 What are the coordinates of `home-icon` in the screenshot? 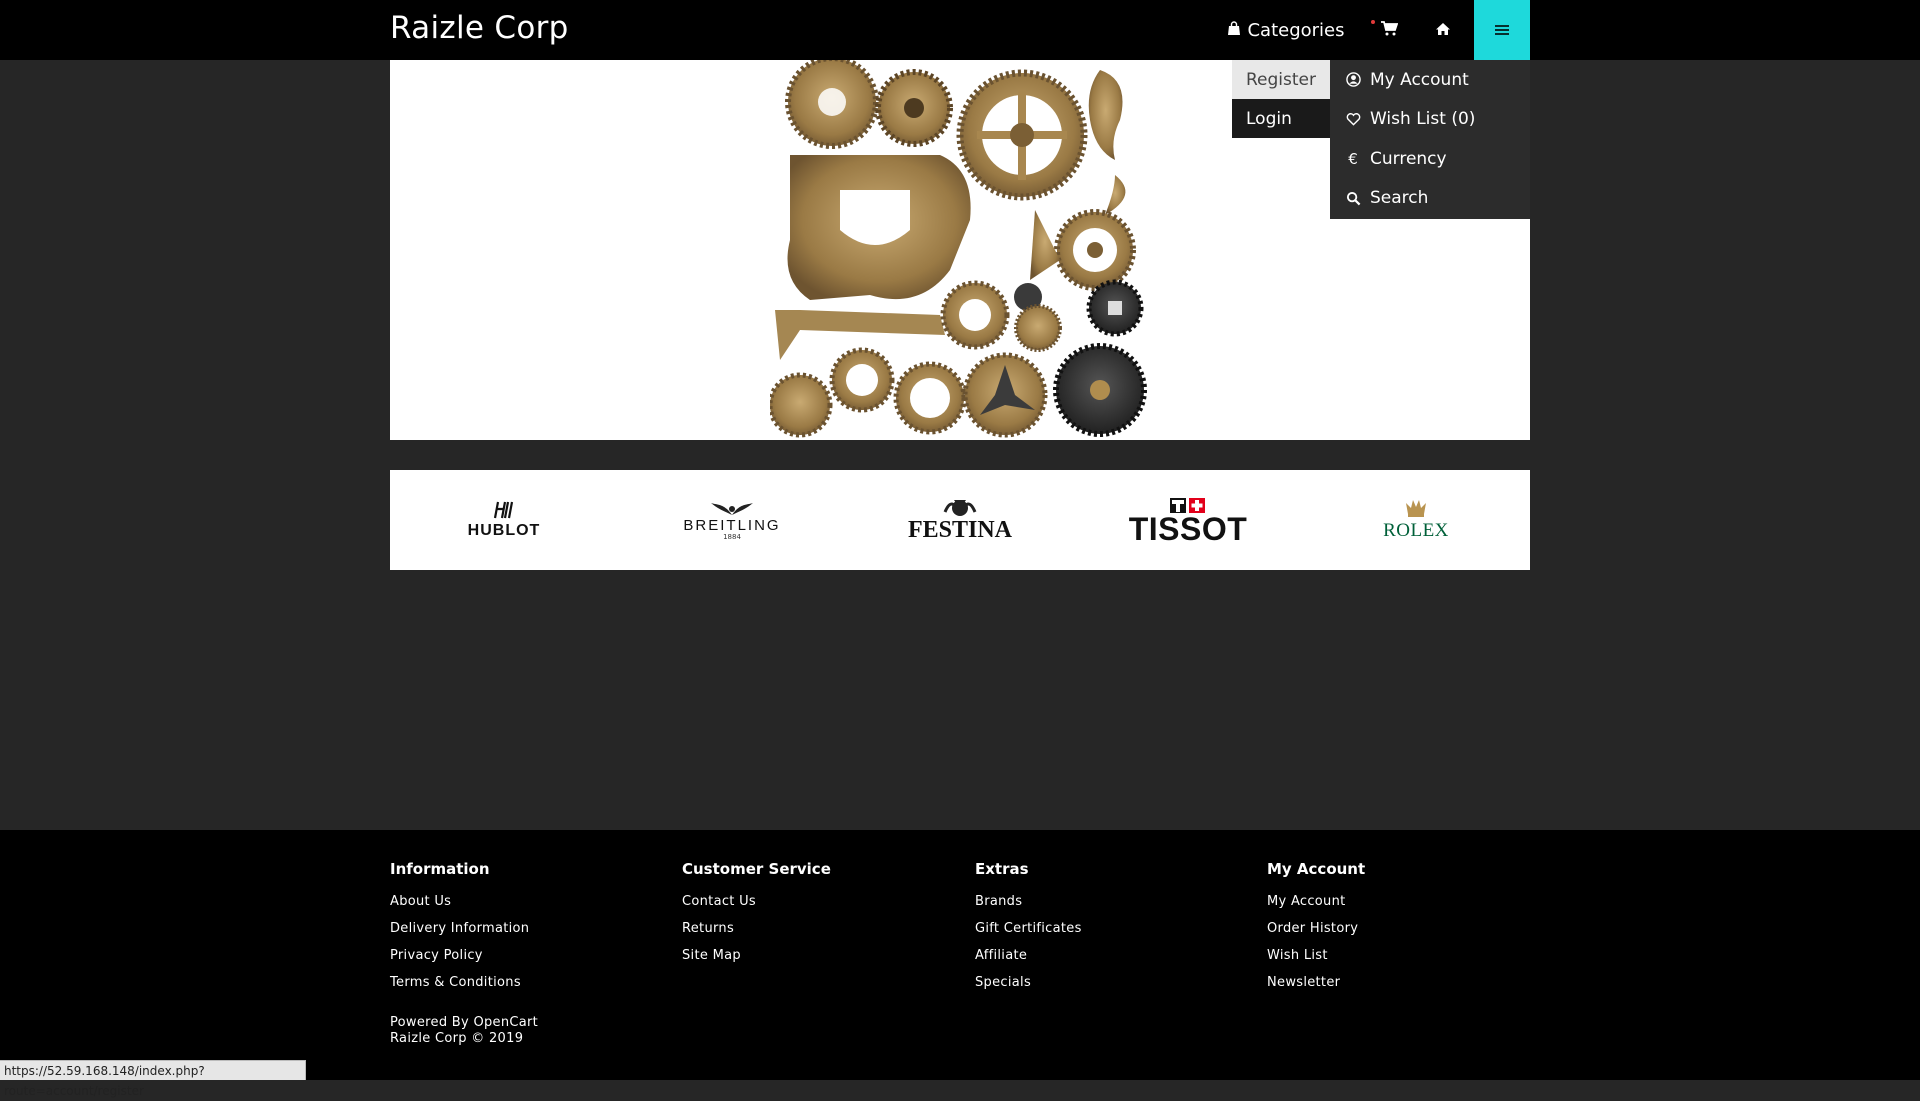 It's located at (1443, 30).